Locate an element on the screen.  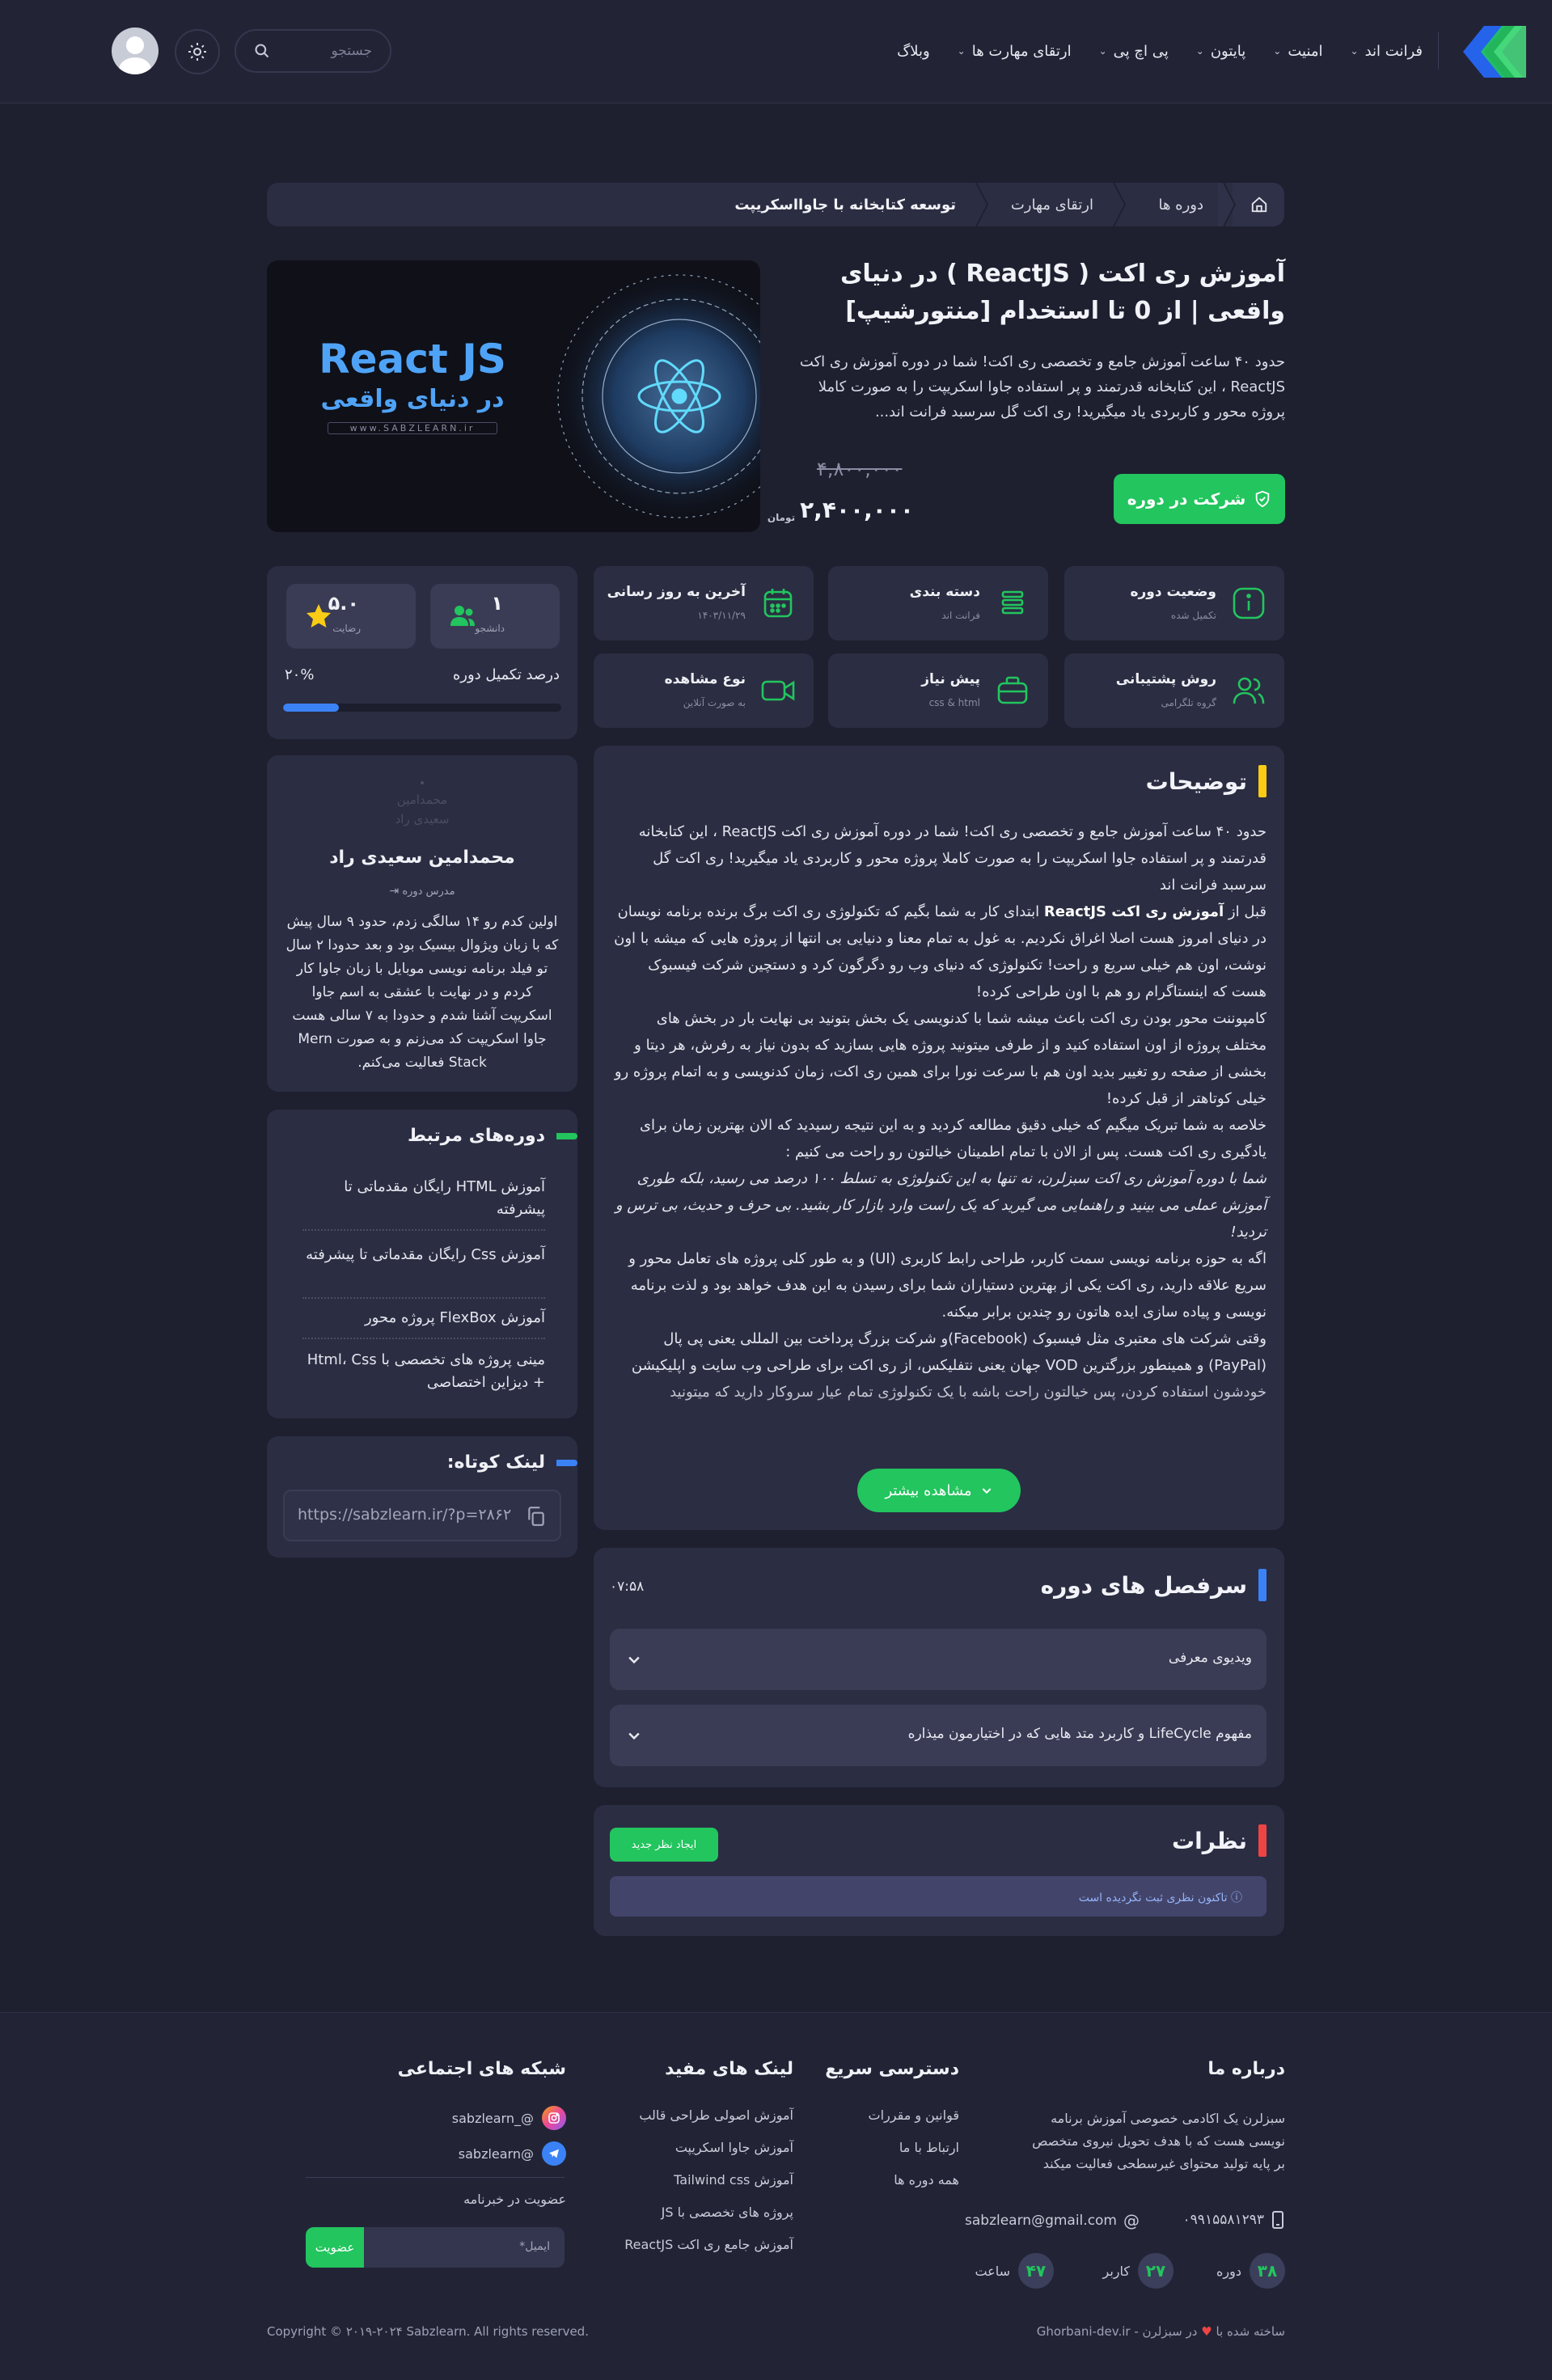
rating-label: رضایت is located at coordinates (347, 628).